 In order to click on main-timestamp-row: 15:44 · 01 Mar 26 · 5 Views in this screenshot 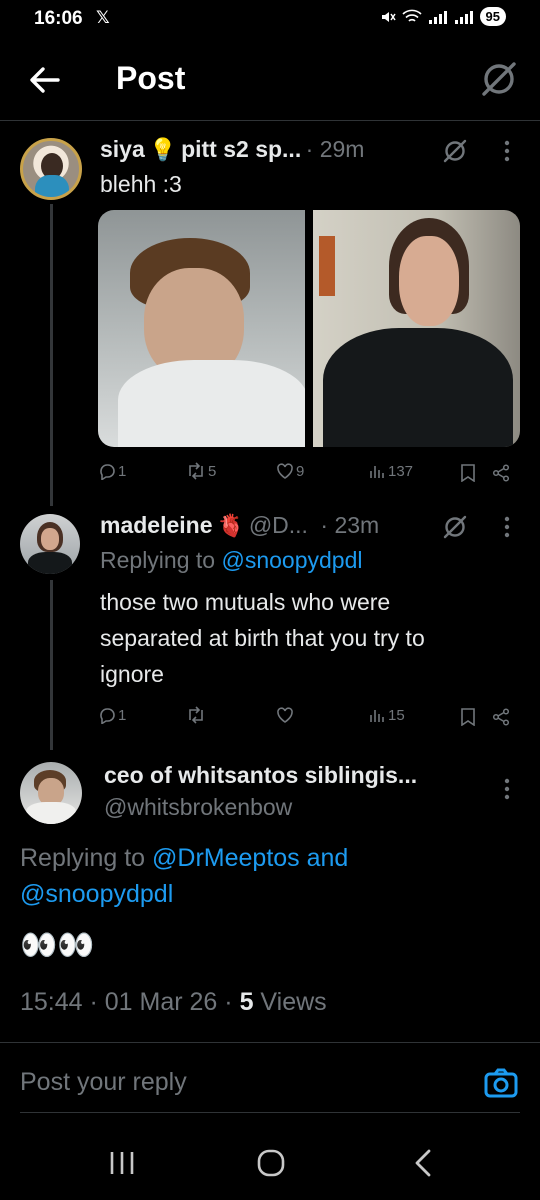, I will do `click(173, 1002)`.